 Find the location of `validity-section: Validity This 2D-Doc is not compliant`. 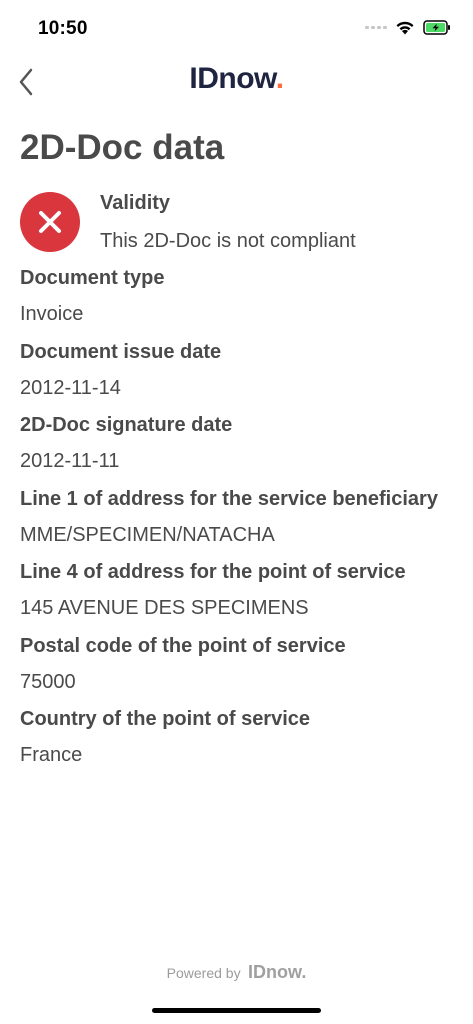

validity-section: Validity This 2D-Doc is not compliant is located at coordinates (240, 224).